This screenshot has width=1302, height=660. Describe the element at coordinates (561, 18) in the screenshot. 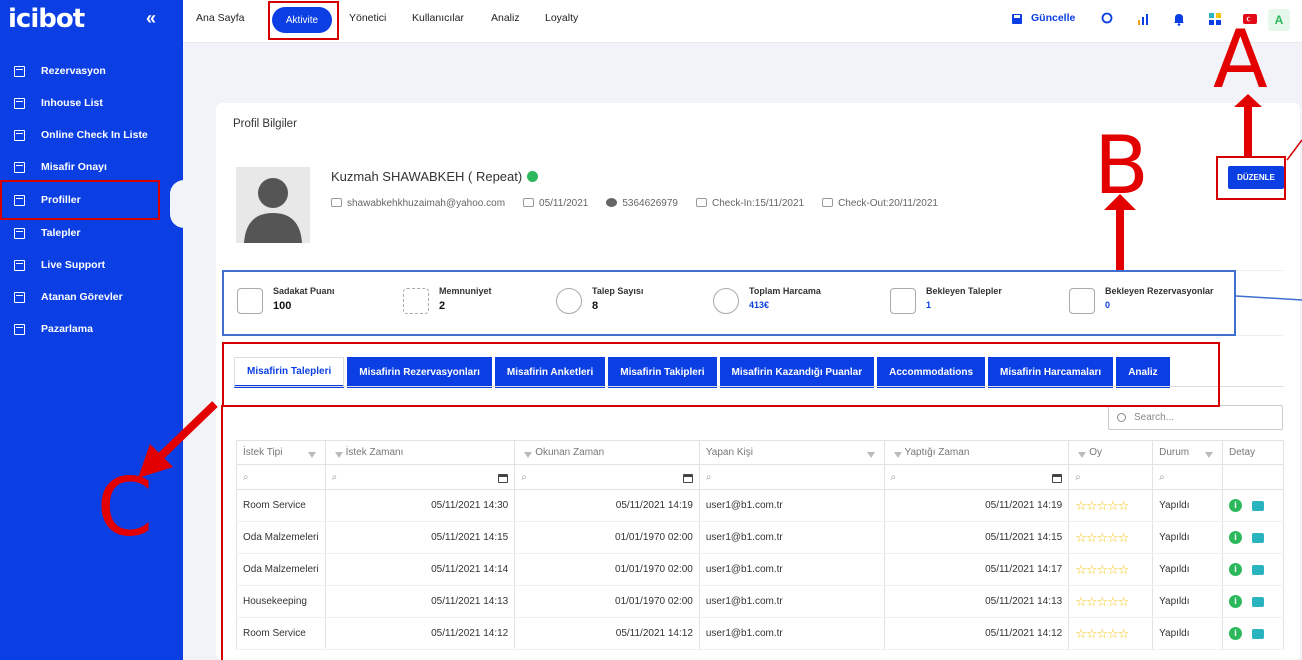

I see `tab-loyalty: Loyalty` at that location.